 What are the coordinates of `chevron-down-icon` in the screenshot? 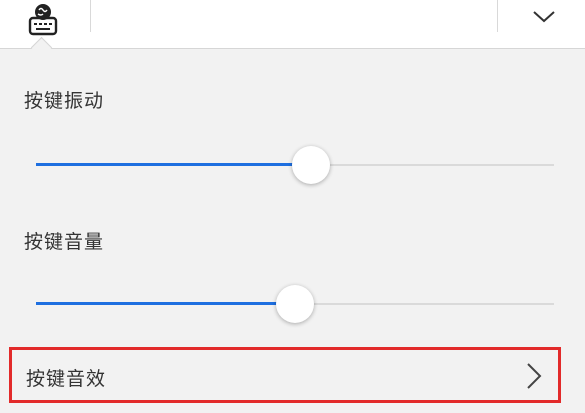 It's located at (544, 17).